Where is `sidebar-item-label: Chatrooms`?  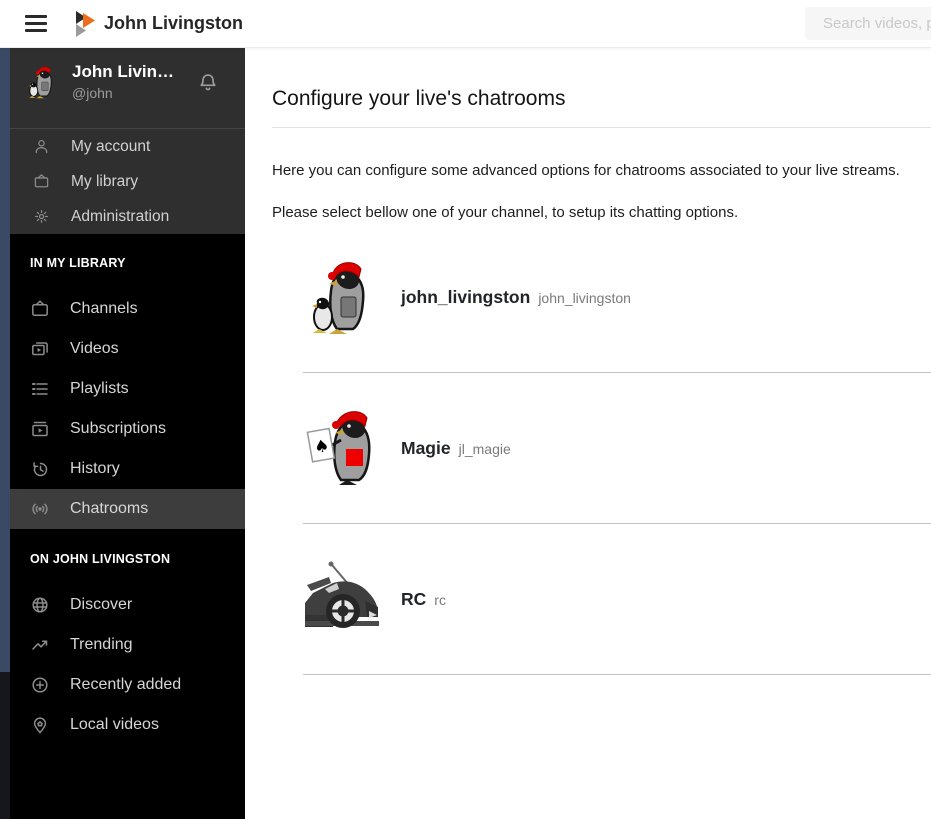 sidebar-item-label: Chatrooms is located at coordinates (109, 508).